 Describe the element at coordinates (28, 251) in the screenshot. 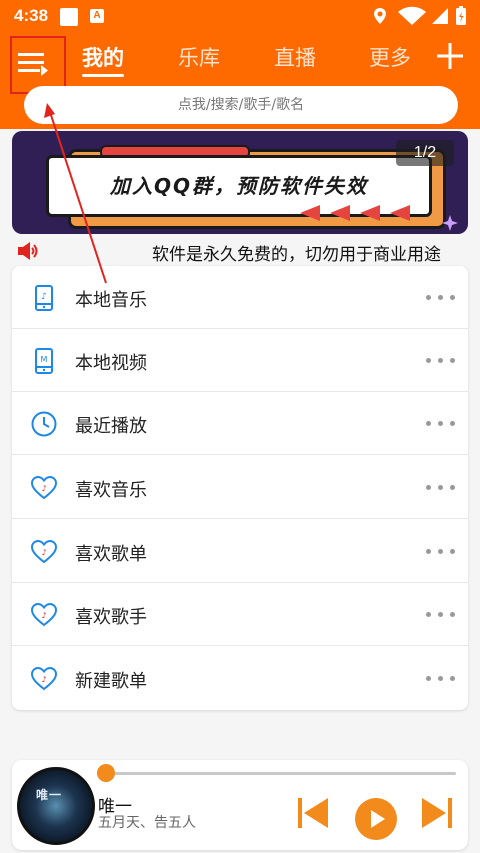

I see `speaker-icon` at that location.